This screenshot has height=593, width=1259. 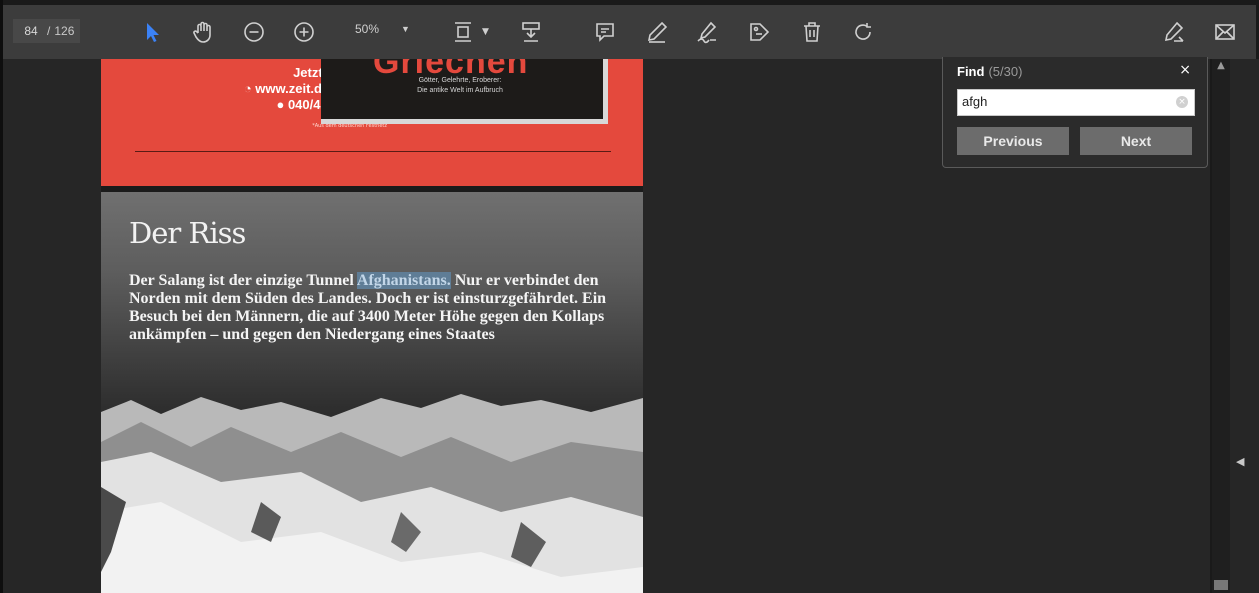 I want to click on sign-icon, so click(x=1174, y=32).